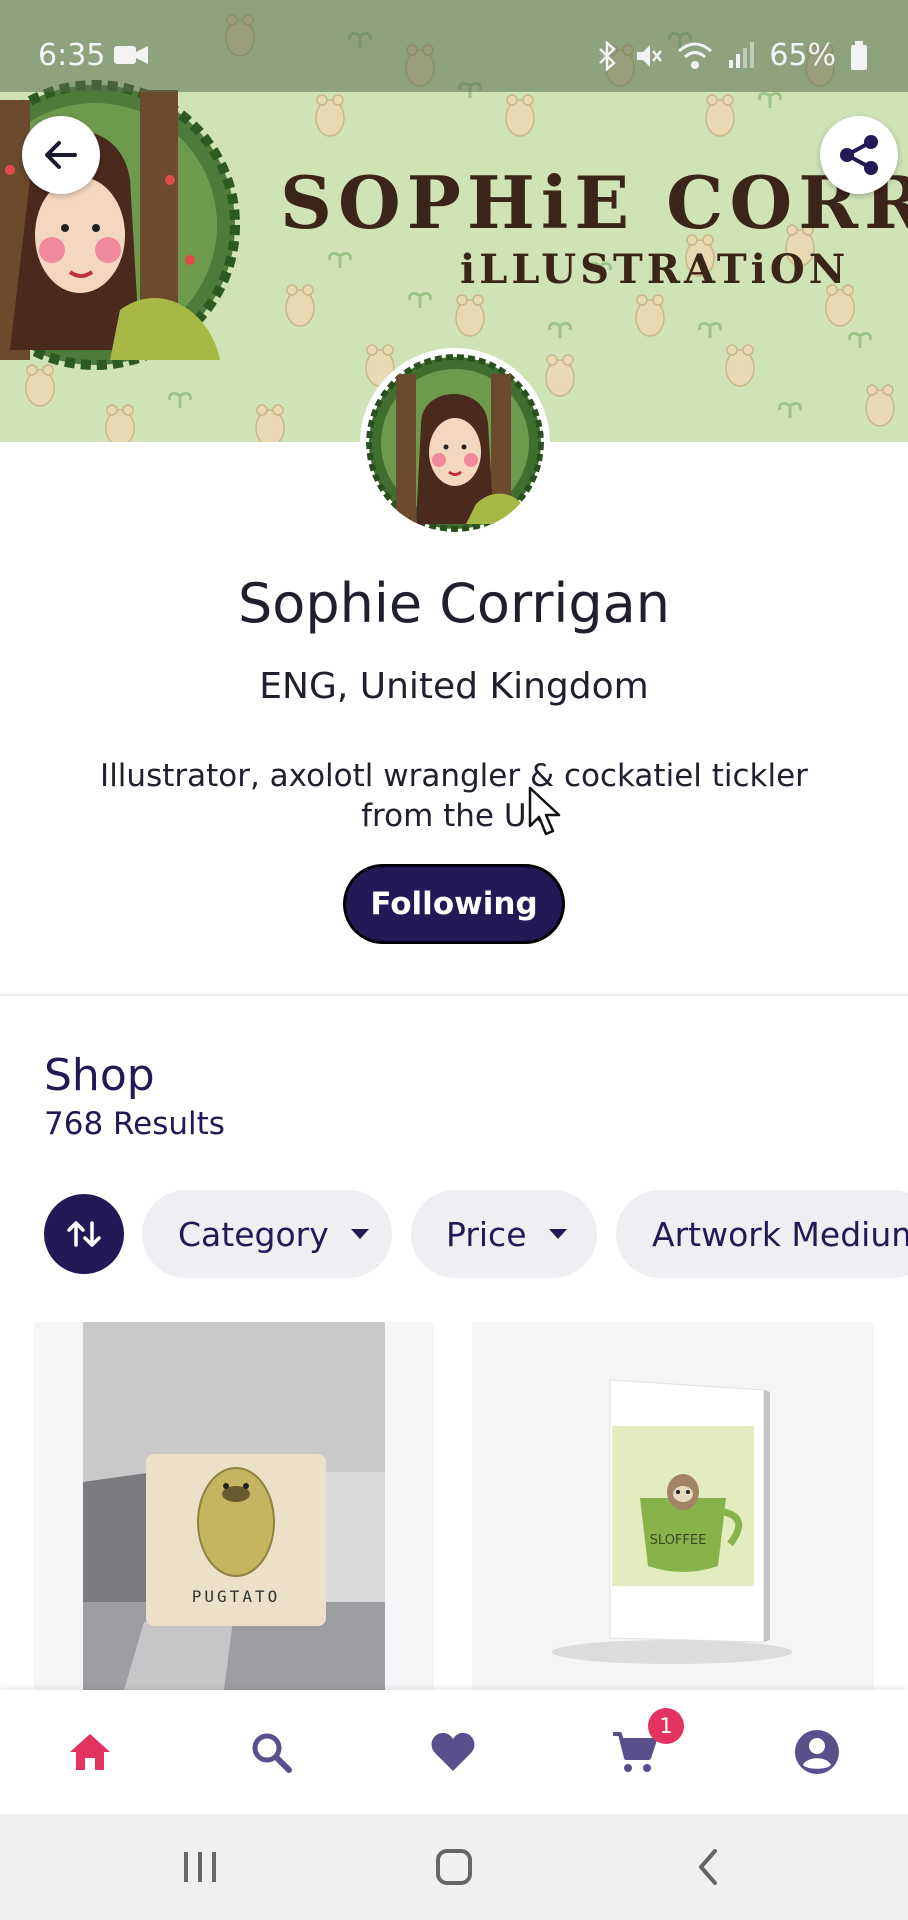  What do you see at coordinates (236, 1596) in the screenshot?
I see `product-image-text: PUGTATO` at bounding box center [236, 1596].